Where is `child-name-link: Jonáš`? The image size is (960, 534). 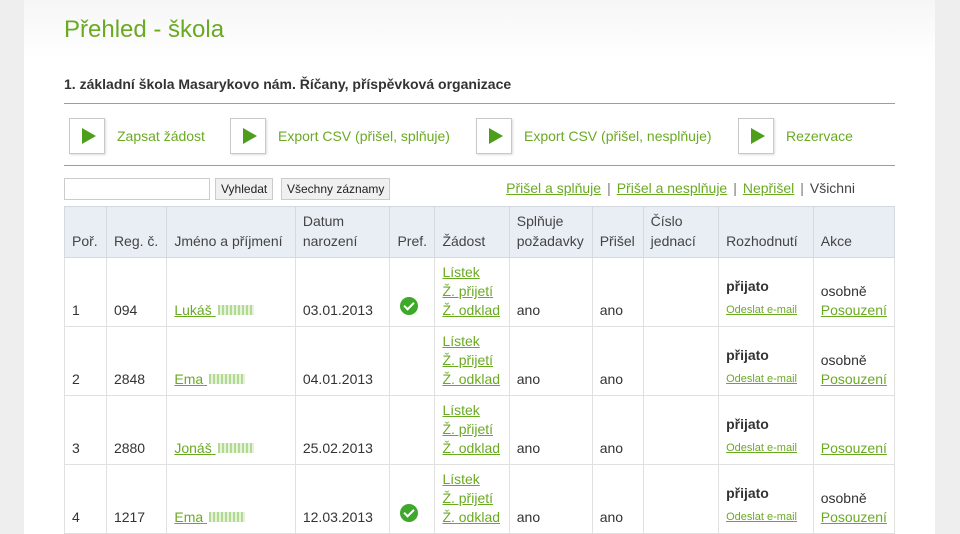
child-name-link: Jonáš is located at coordinates (214, 448).